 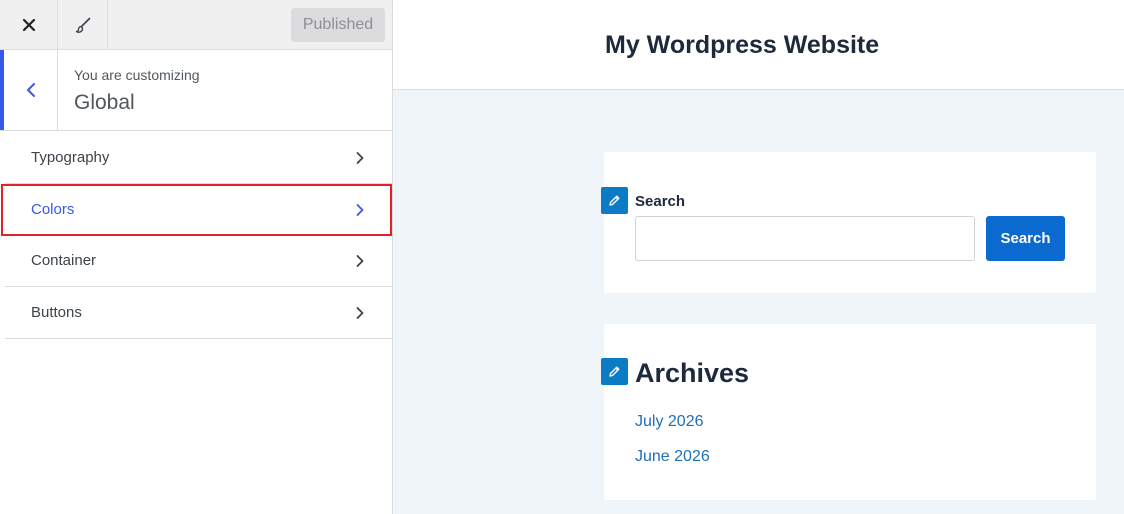 I want to click on chevron-left-icon, so click(x=30, y=90).